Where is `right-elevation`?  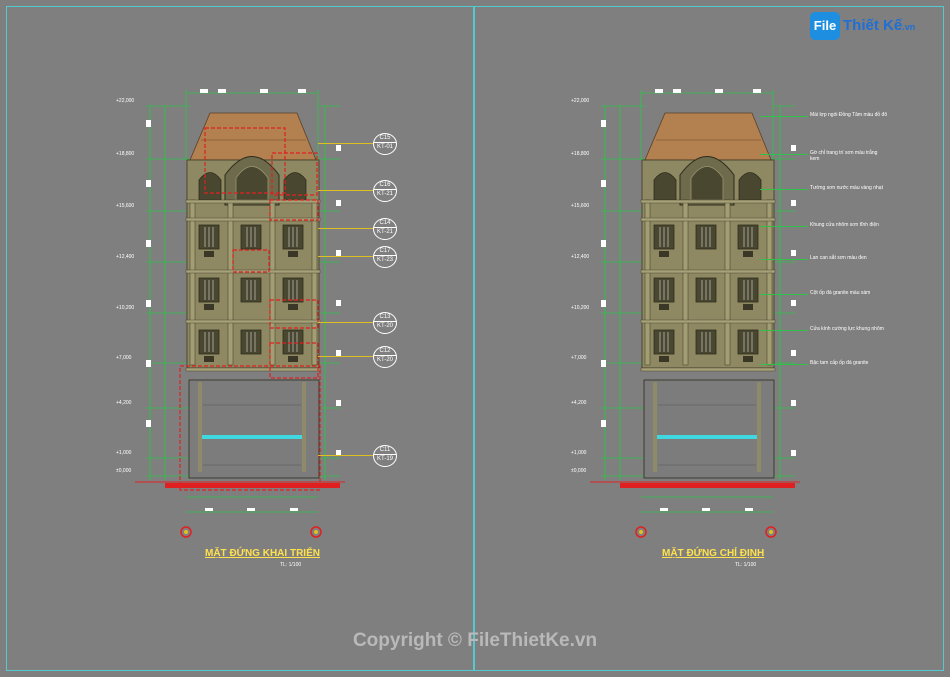
right-elevation is located at coordinates (695, 313).